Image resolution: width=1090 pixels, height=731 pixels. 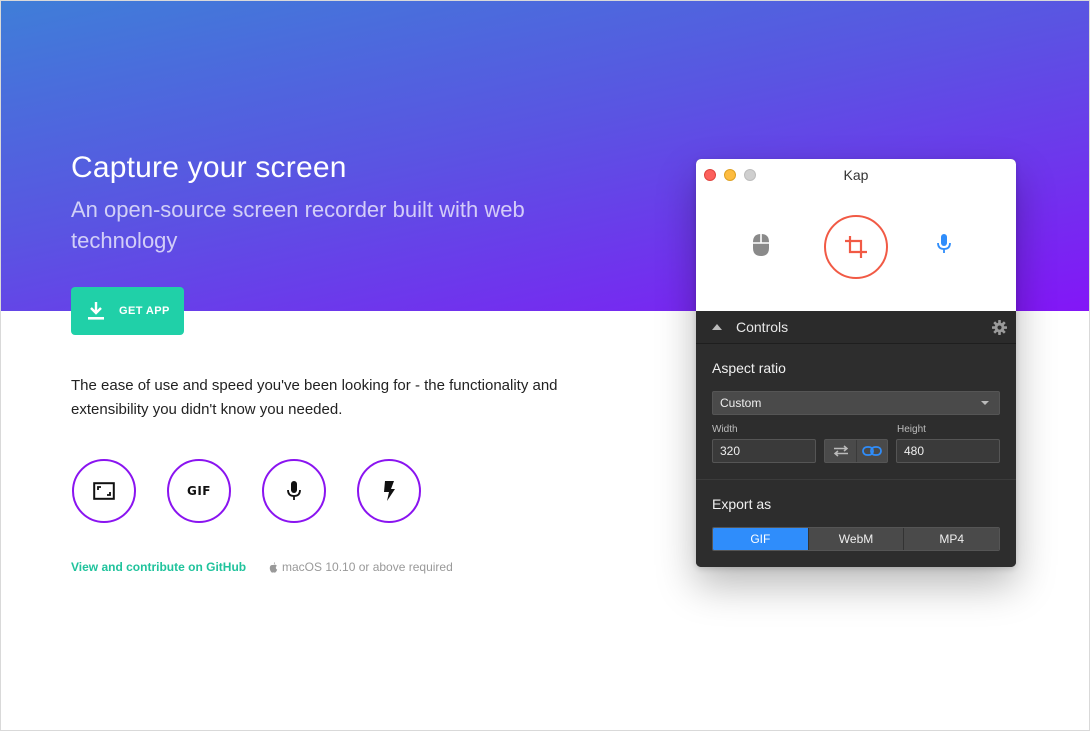 What do you see at coordinates (948, 451) in the screenshot?
I see `height-input: 480` at bounding box center [948, 451].